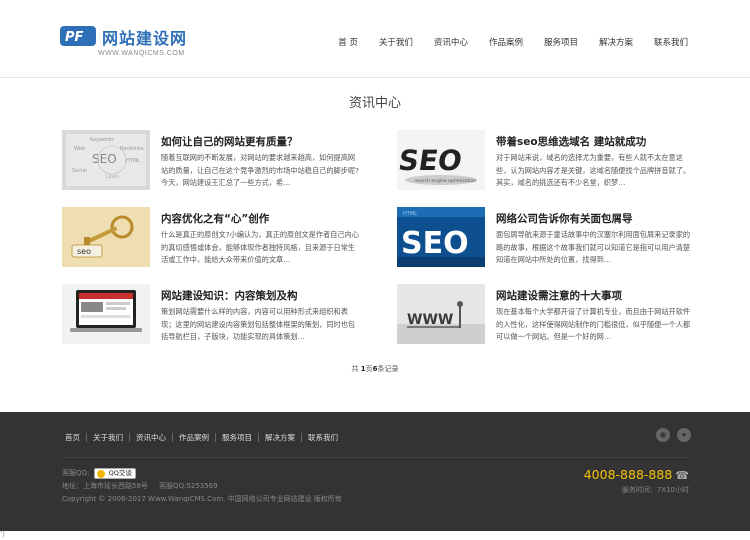 Image resolution: width=750 pixels, height=540 pixels. What do you see at coordinates (571, 141) in the screenshot?
I see `article-title: 带着seo思维选域名 建站就成功` at bounding box center [571, 141].